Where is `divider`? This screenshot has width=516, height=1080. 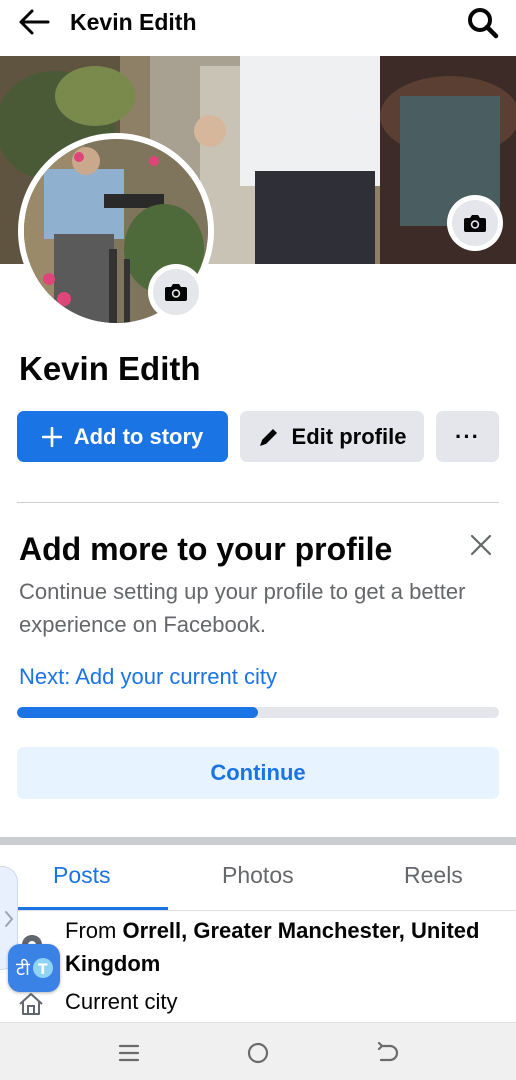
divider is located at coordinates (258, 502).